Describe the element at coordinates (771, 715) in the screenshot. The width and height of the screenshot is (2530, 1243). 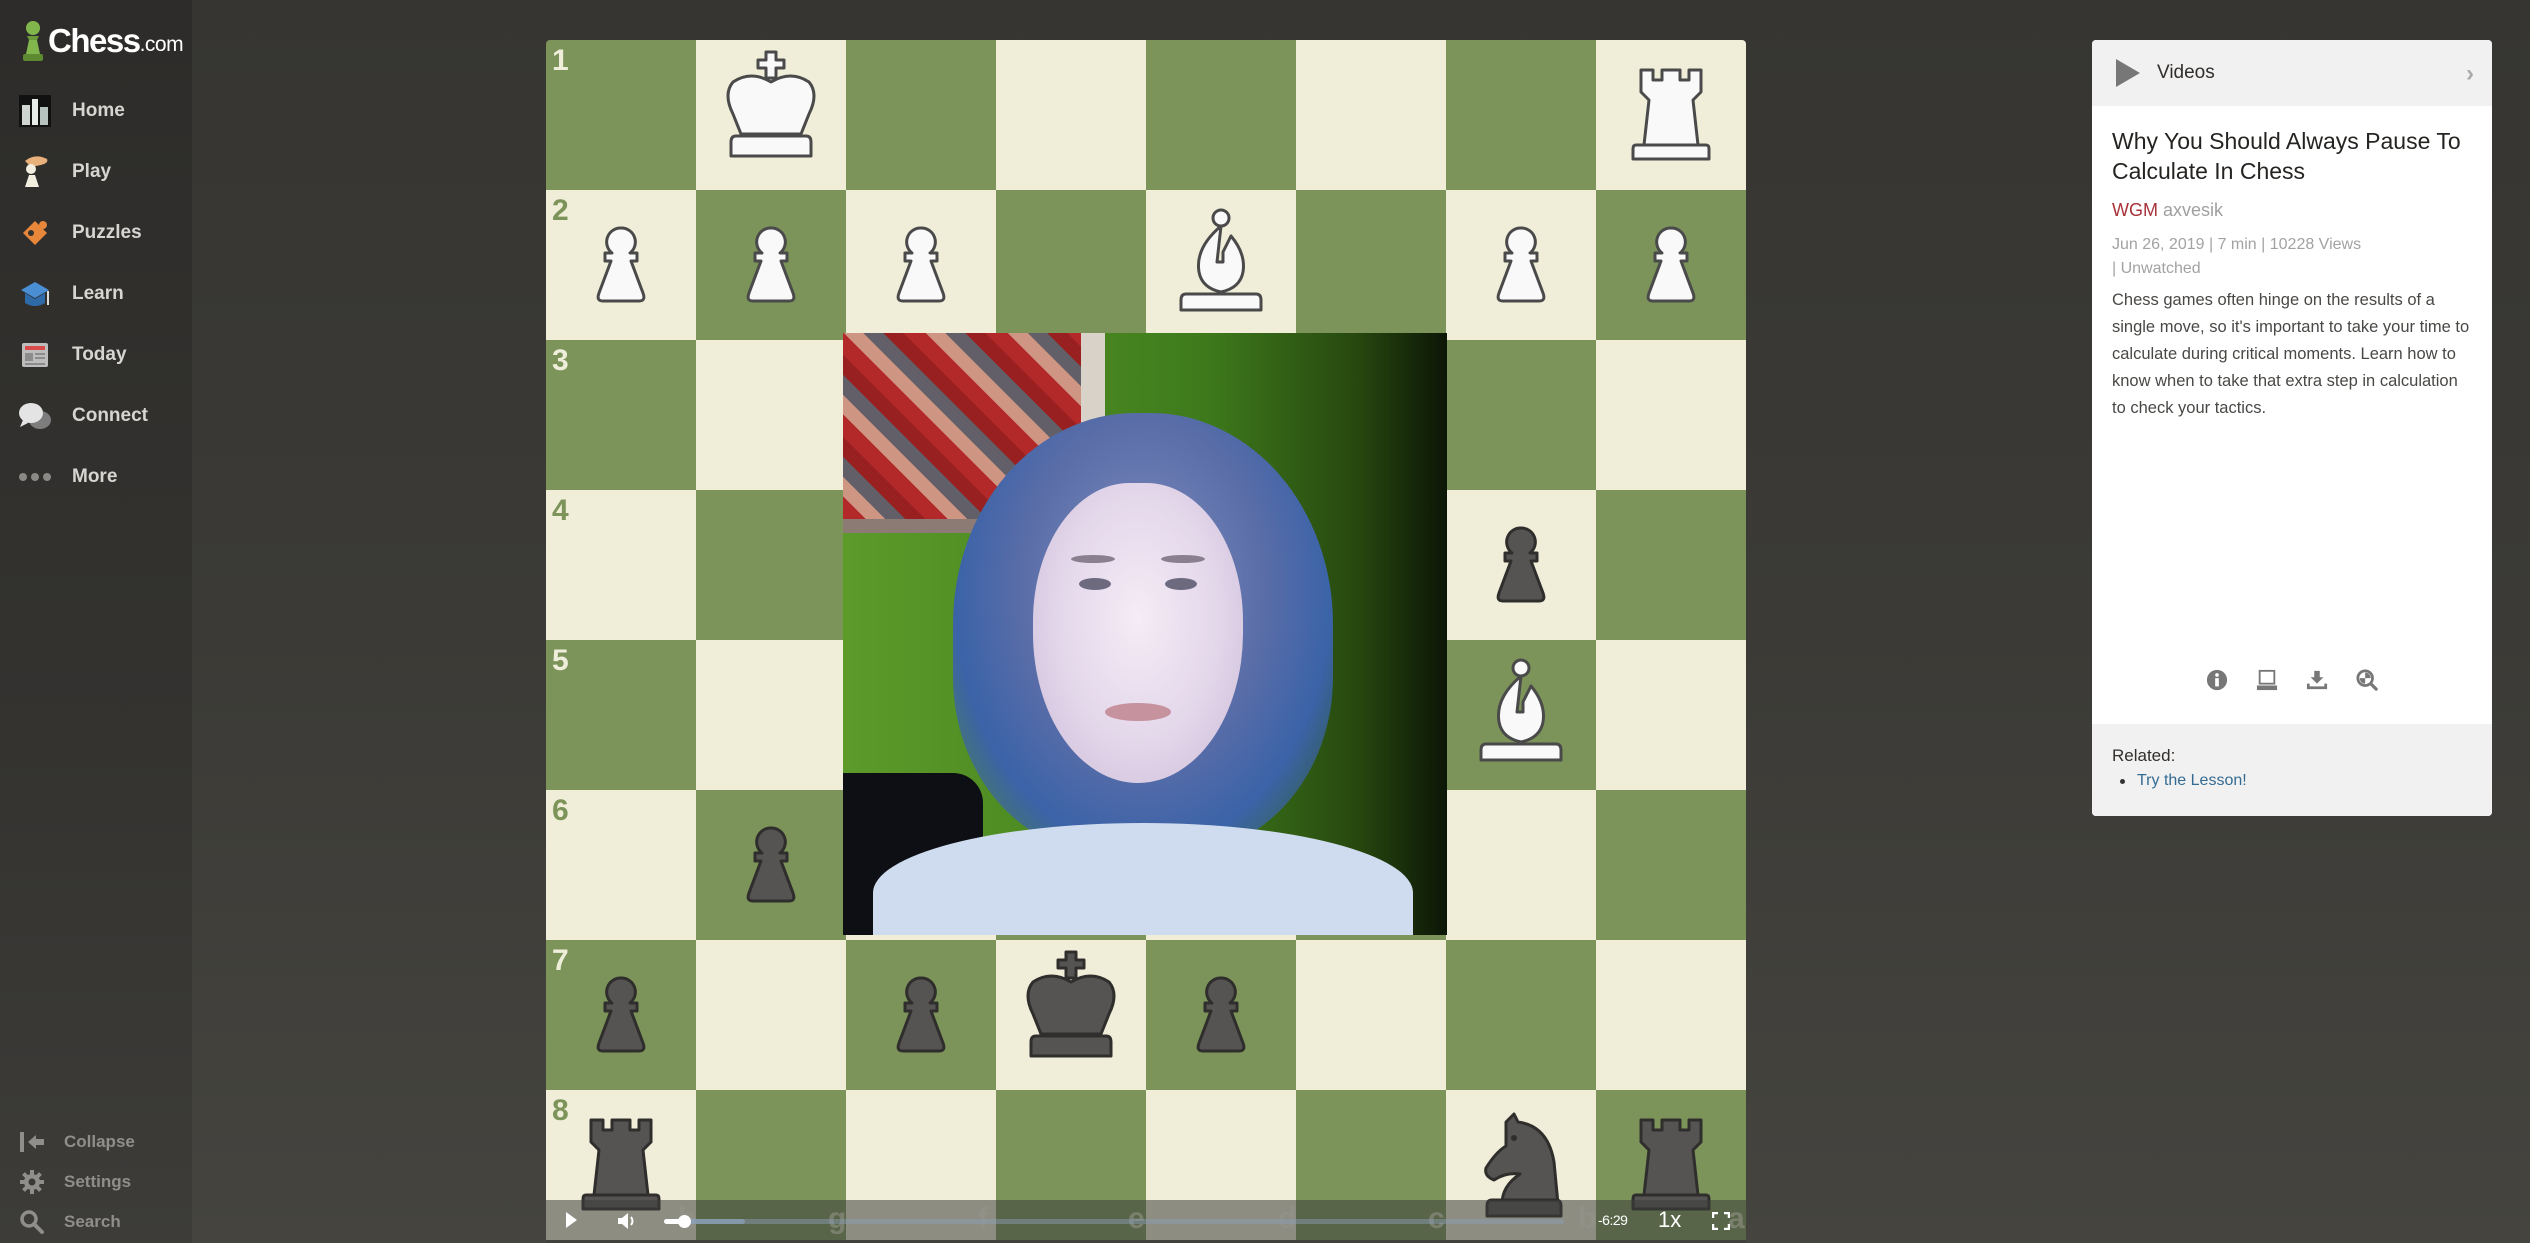
I see `square-g5` at that location.